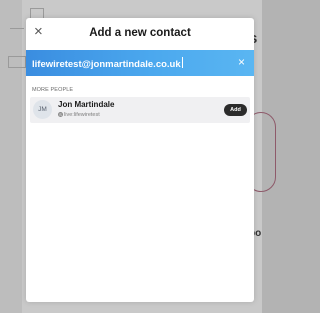 The width and height of the screenshot is (320, 313). What do you see at coordinates (17, 28) in the screenshot?
I see `background-divider` at bounding box center [17, 28].